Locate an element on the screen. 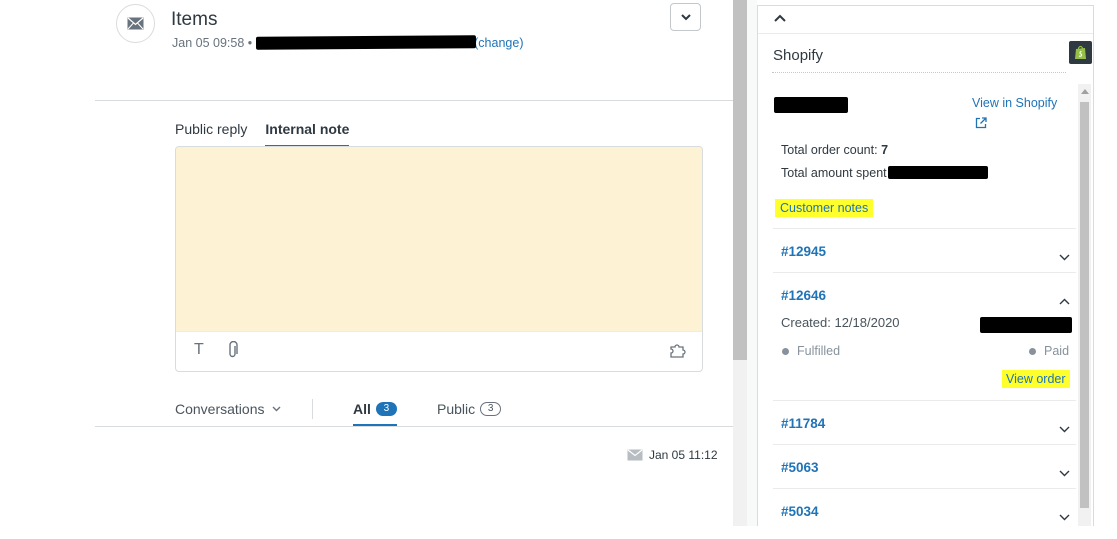 The width and height of the screenshot is (1117, 539). payment-status: Paid is located at coordinates (1049, 351).